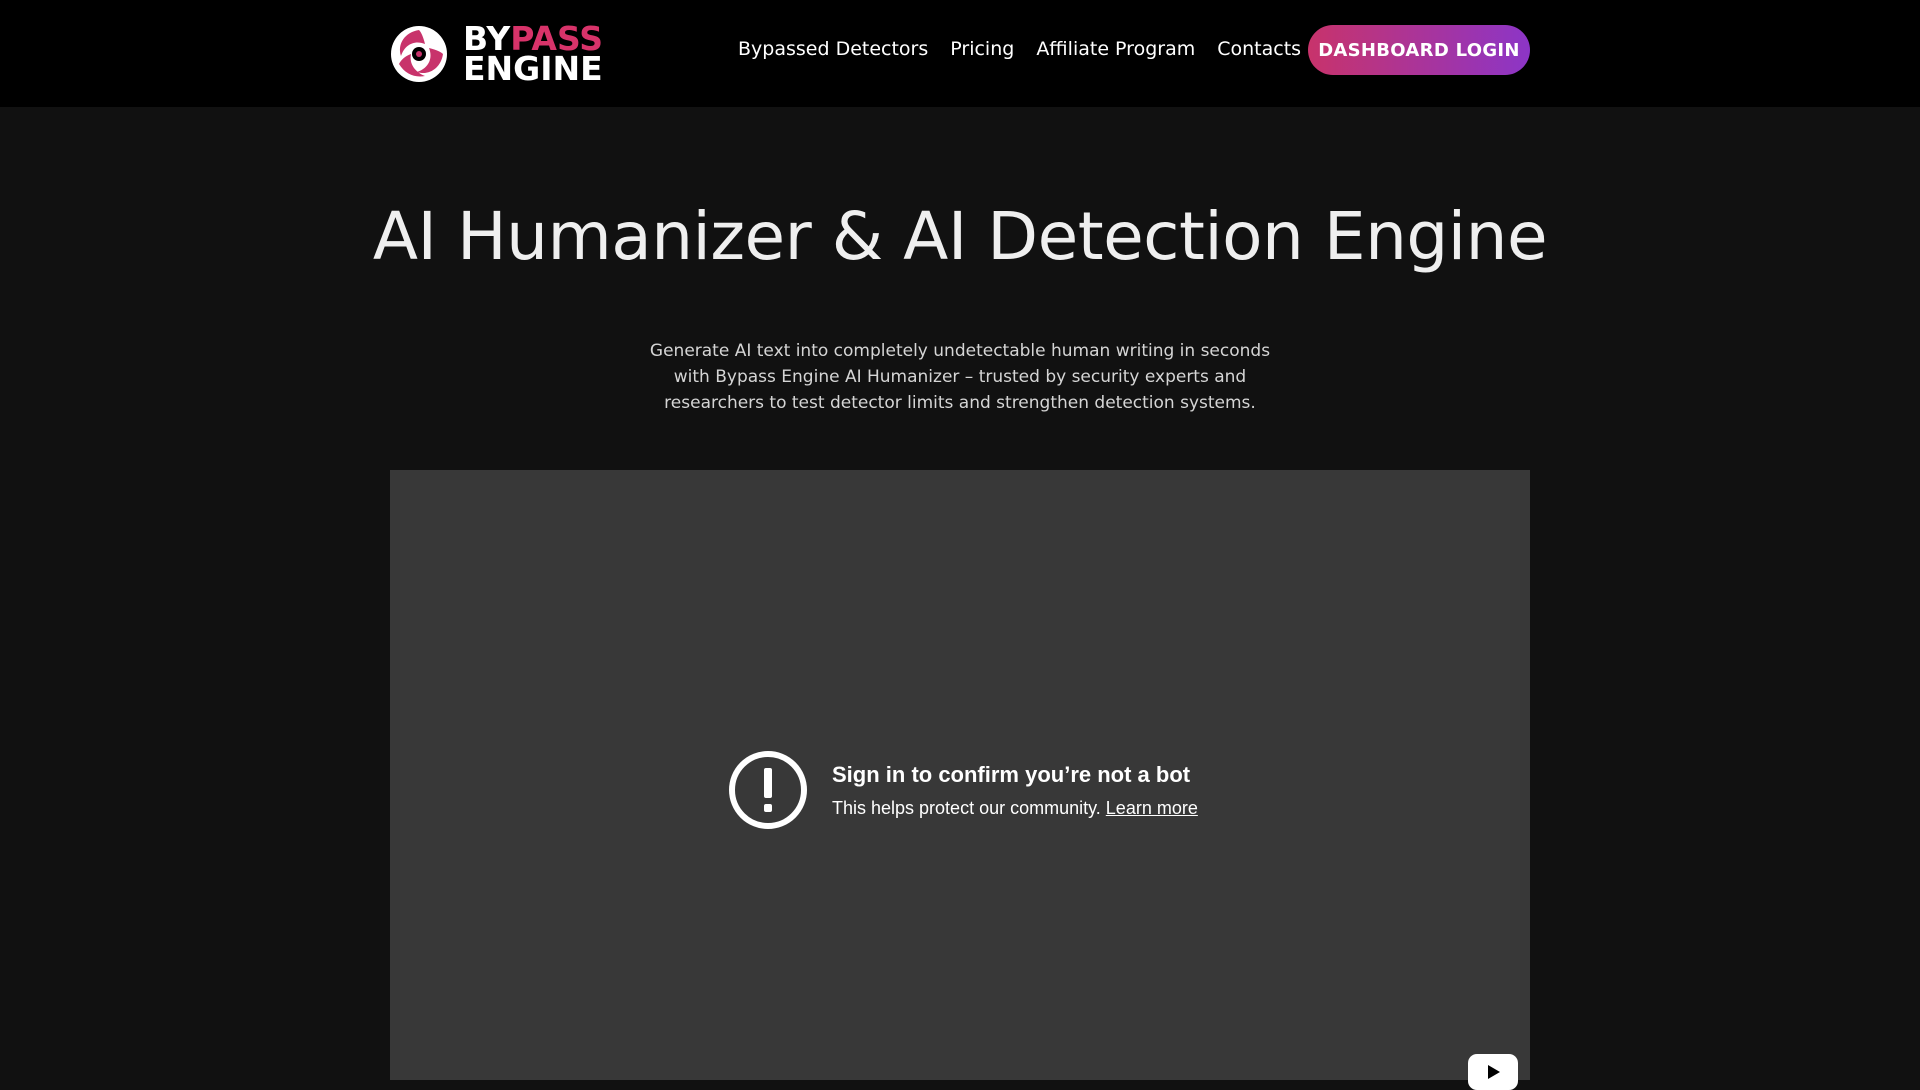 The image size is (1920, 1090). I want to click on play-icon, so click(1494, 1072).